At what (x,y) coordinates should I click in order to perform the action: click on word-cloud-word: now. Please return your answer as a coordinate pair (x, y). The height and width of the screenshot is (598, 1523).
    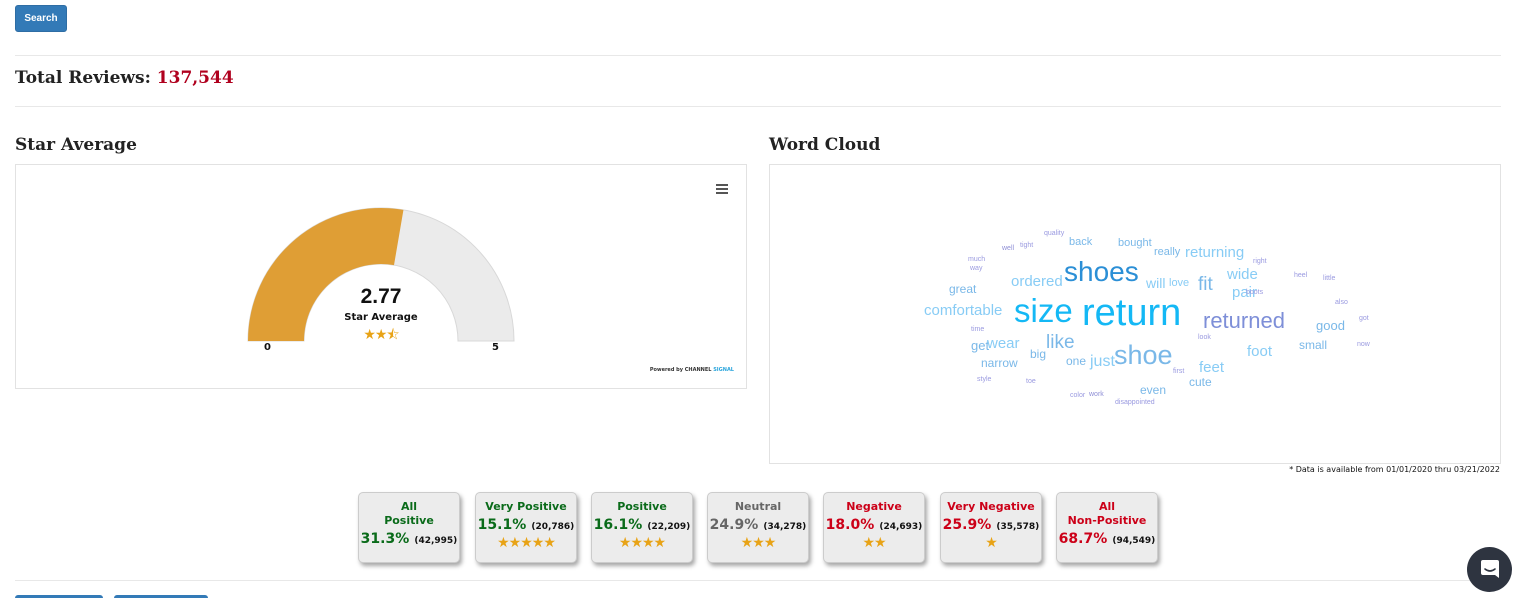
    Looking at the image, I should click on (1363, 344).